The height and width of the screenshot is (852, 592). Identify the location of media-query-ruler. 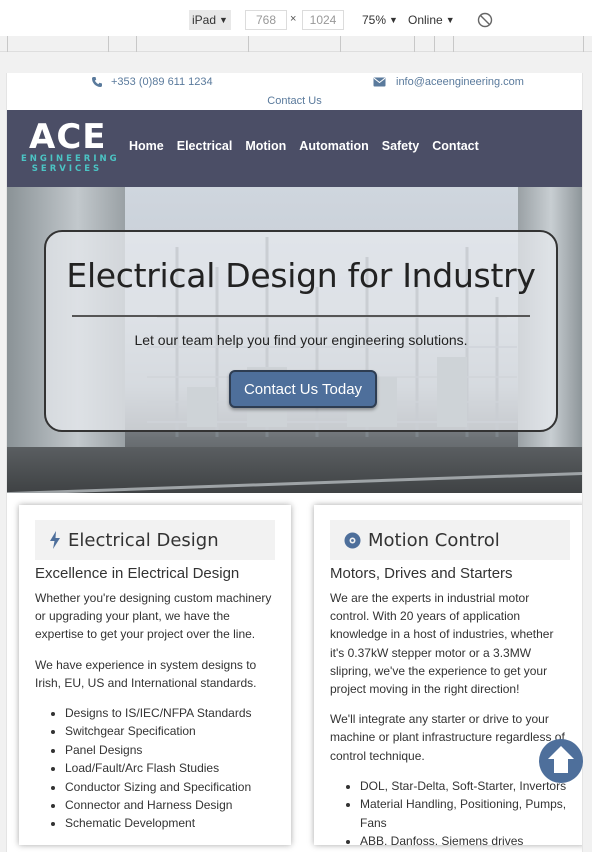
(296, 44).